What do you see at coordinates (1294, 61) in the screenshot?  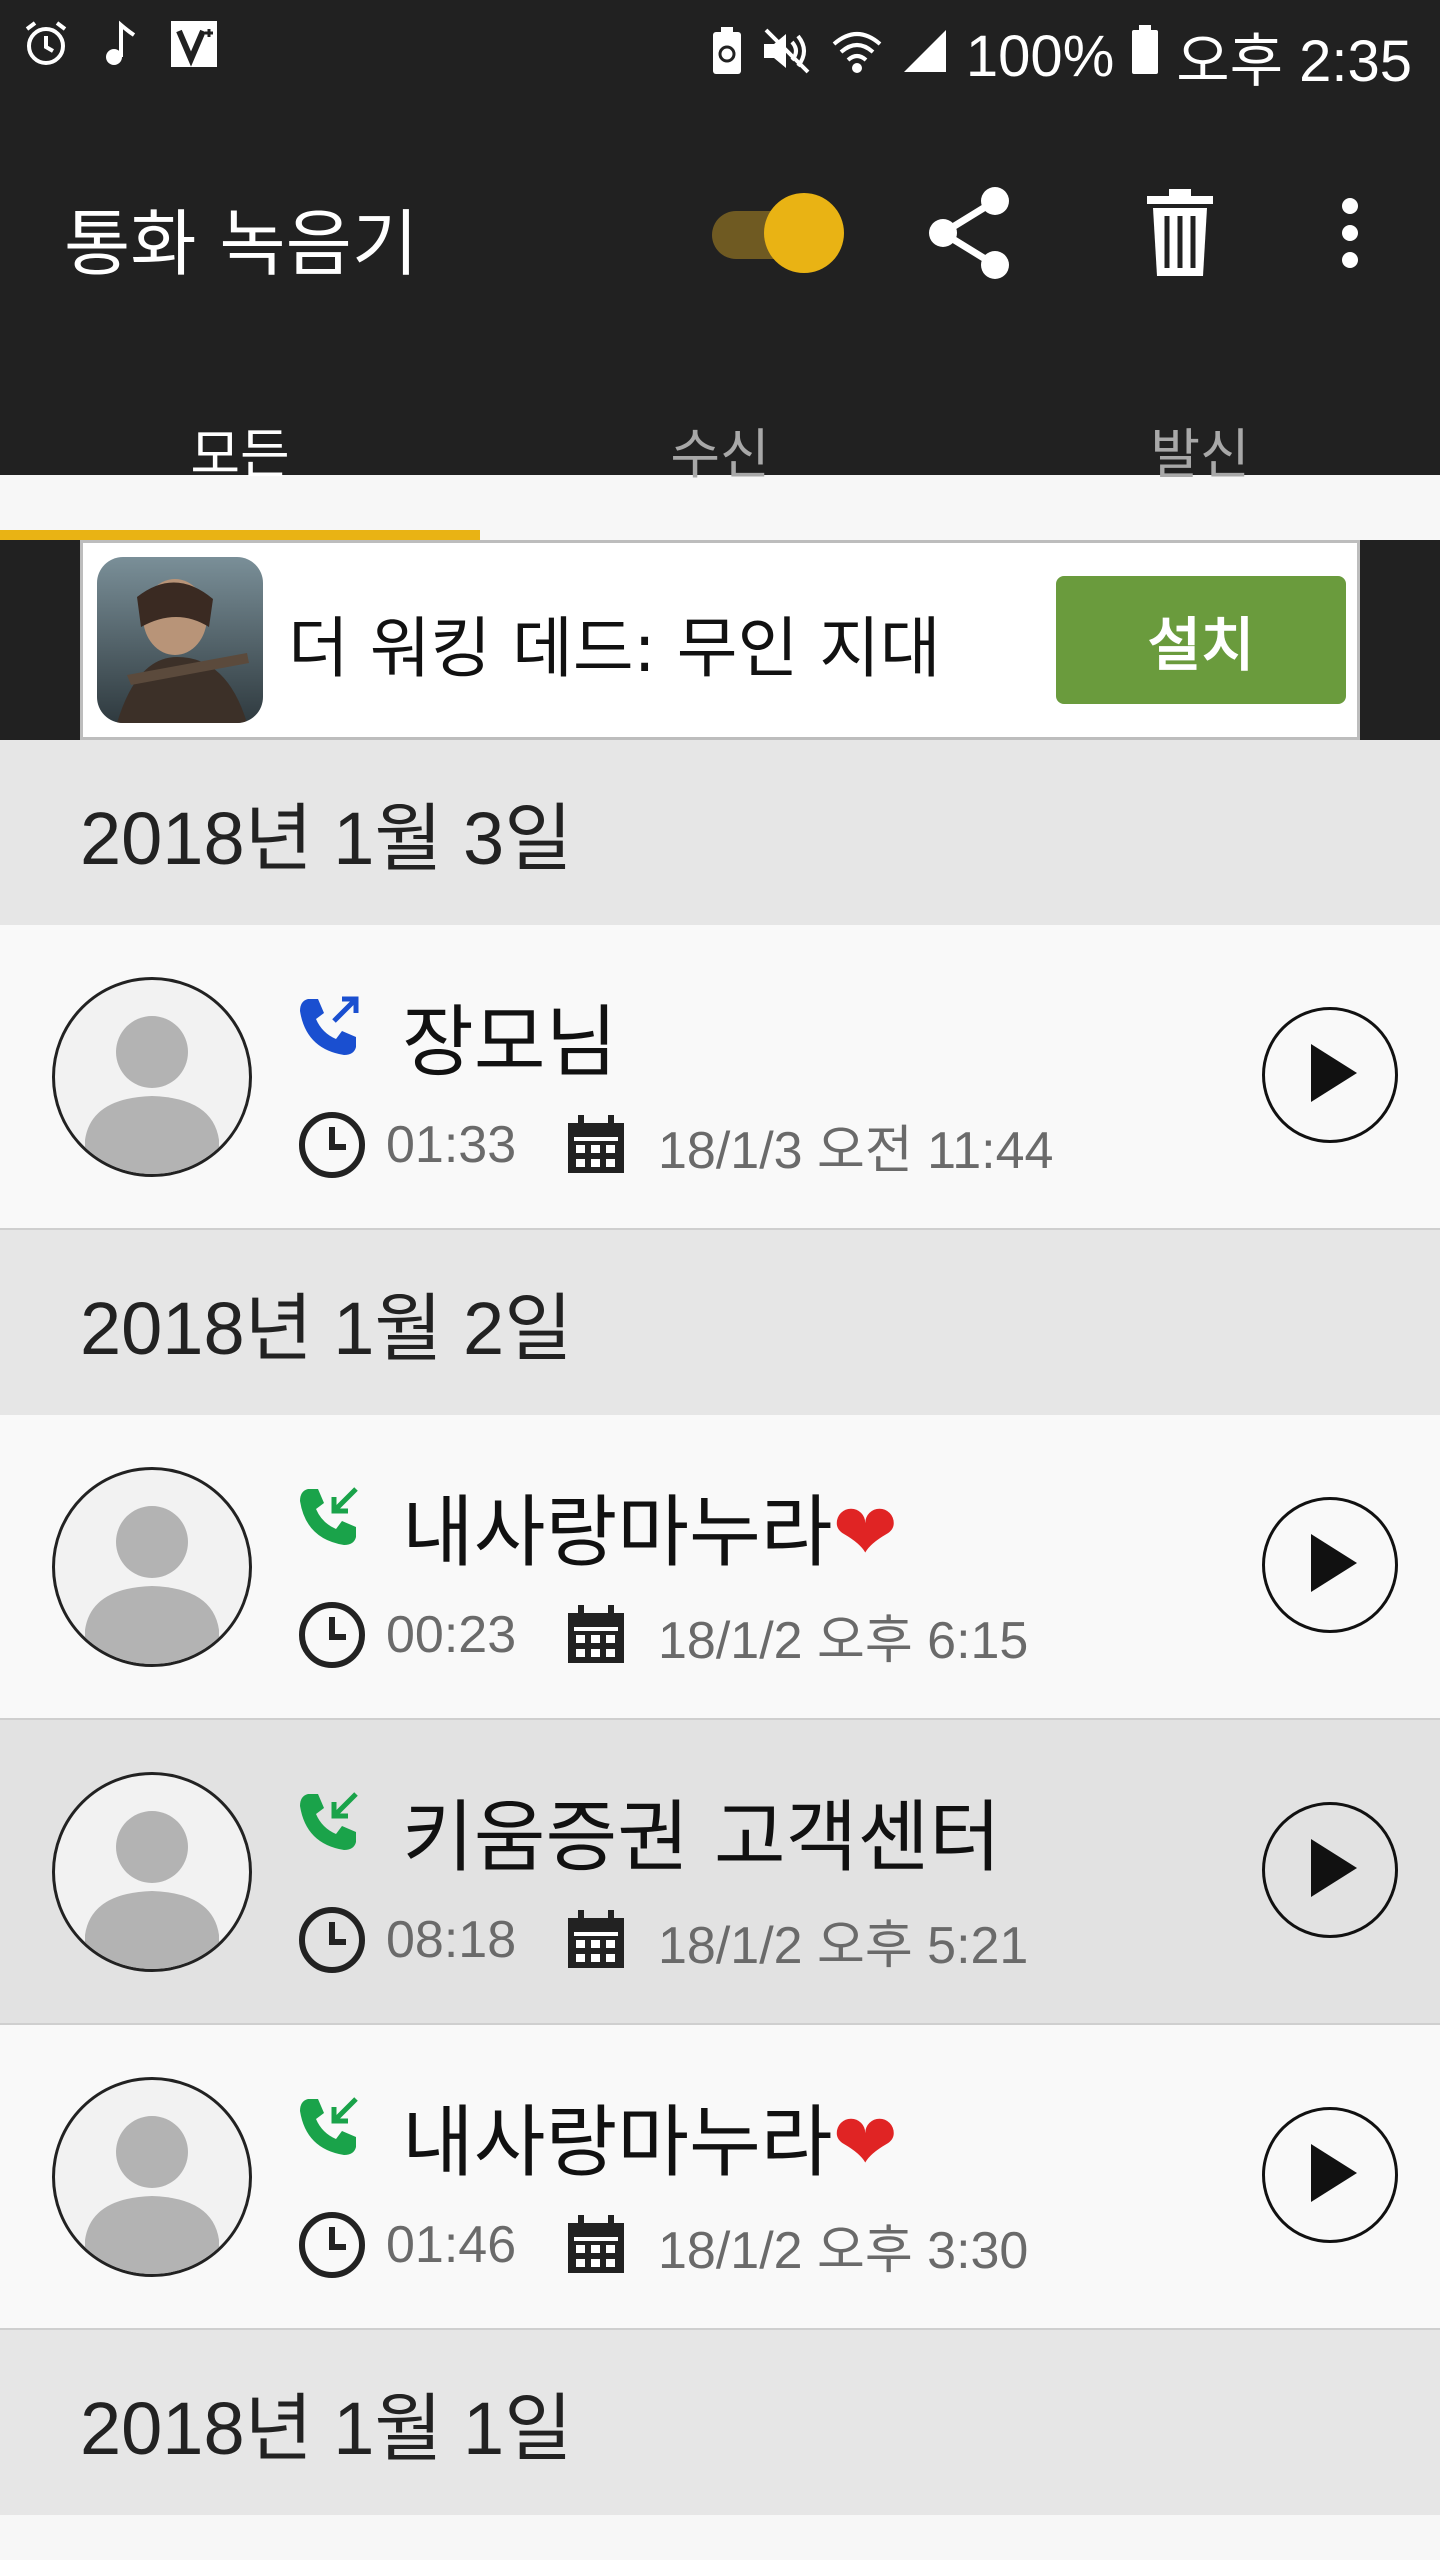 I see `clock: 오후 2:35` at bounding box center [1294, 61].